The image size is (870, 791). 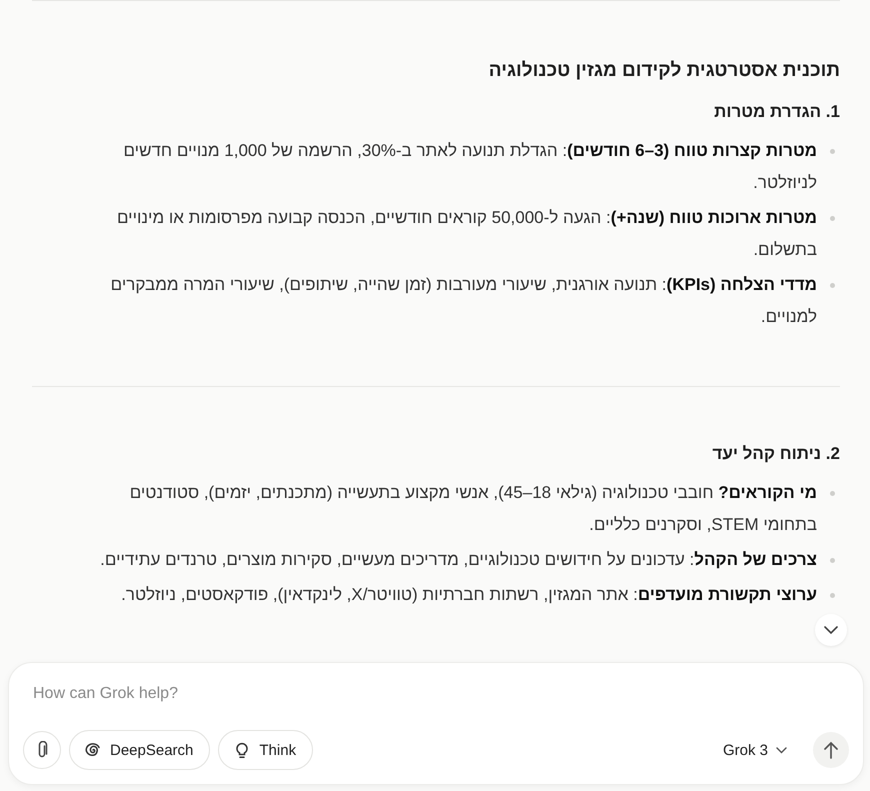 I want to click on scroll-down-button, so click(x=831, y=630).